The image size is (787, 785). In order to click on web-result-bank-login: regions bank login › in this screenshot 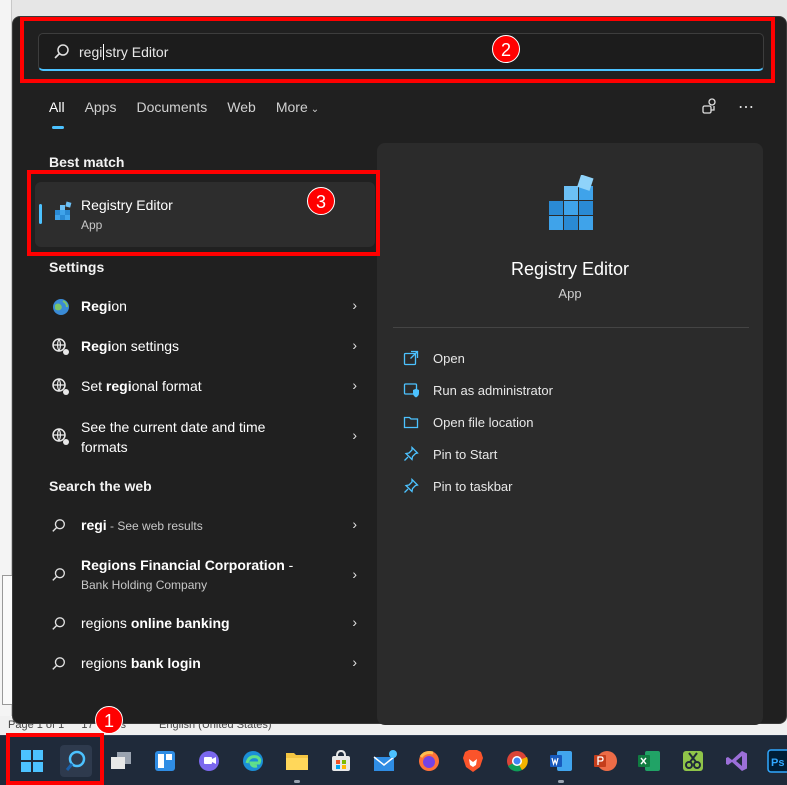, I will do `click(200, 664)`.